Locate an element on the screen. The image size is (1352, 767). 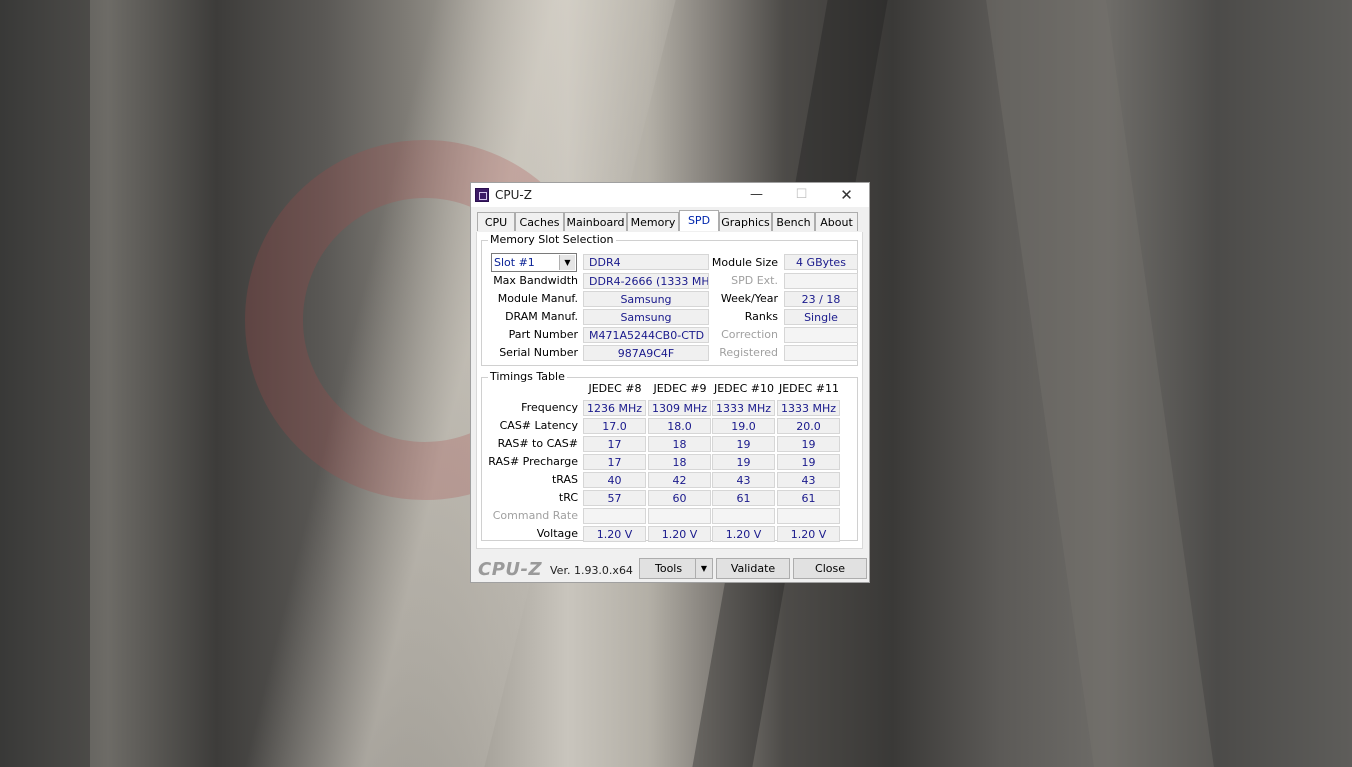
ranks-label: Ranks is located at coordinates (761, 316).